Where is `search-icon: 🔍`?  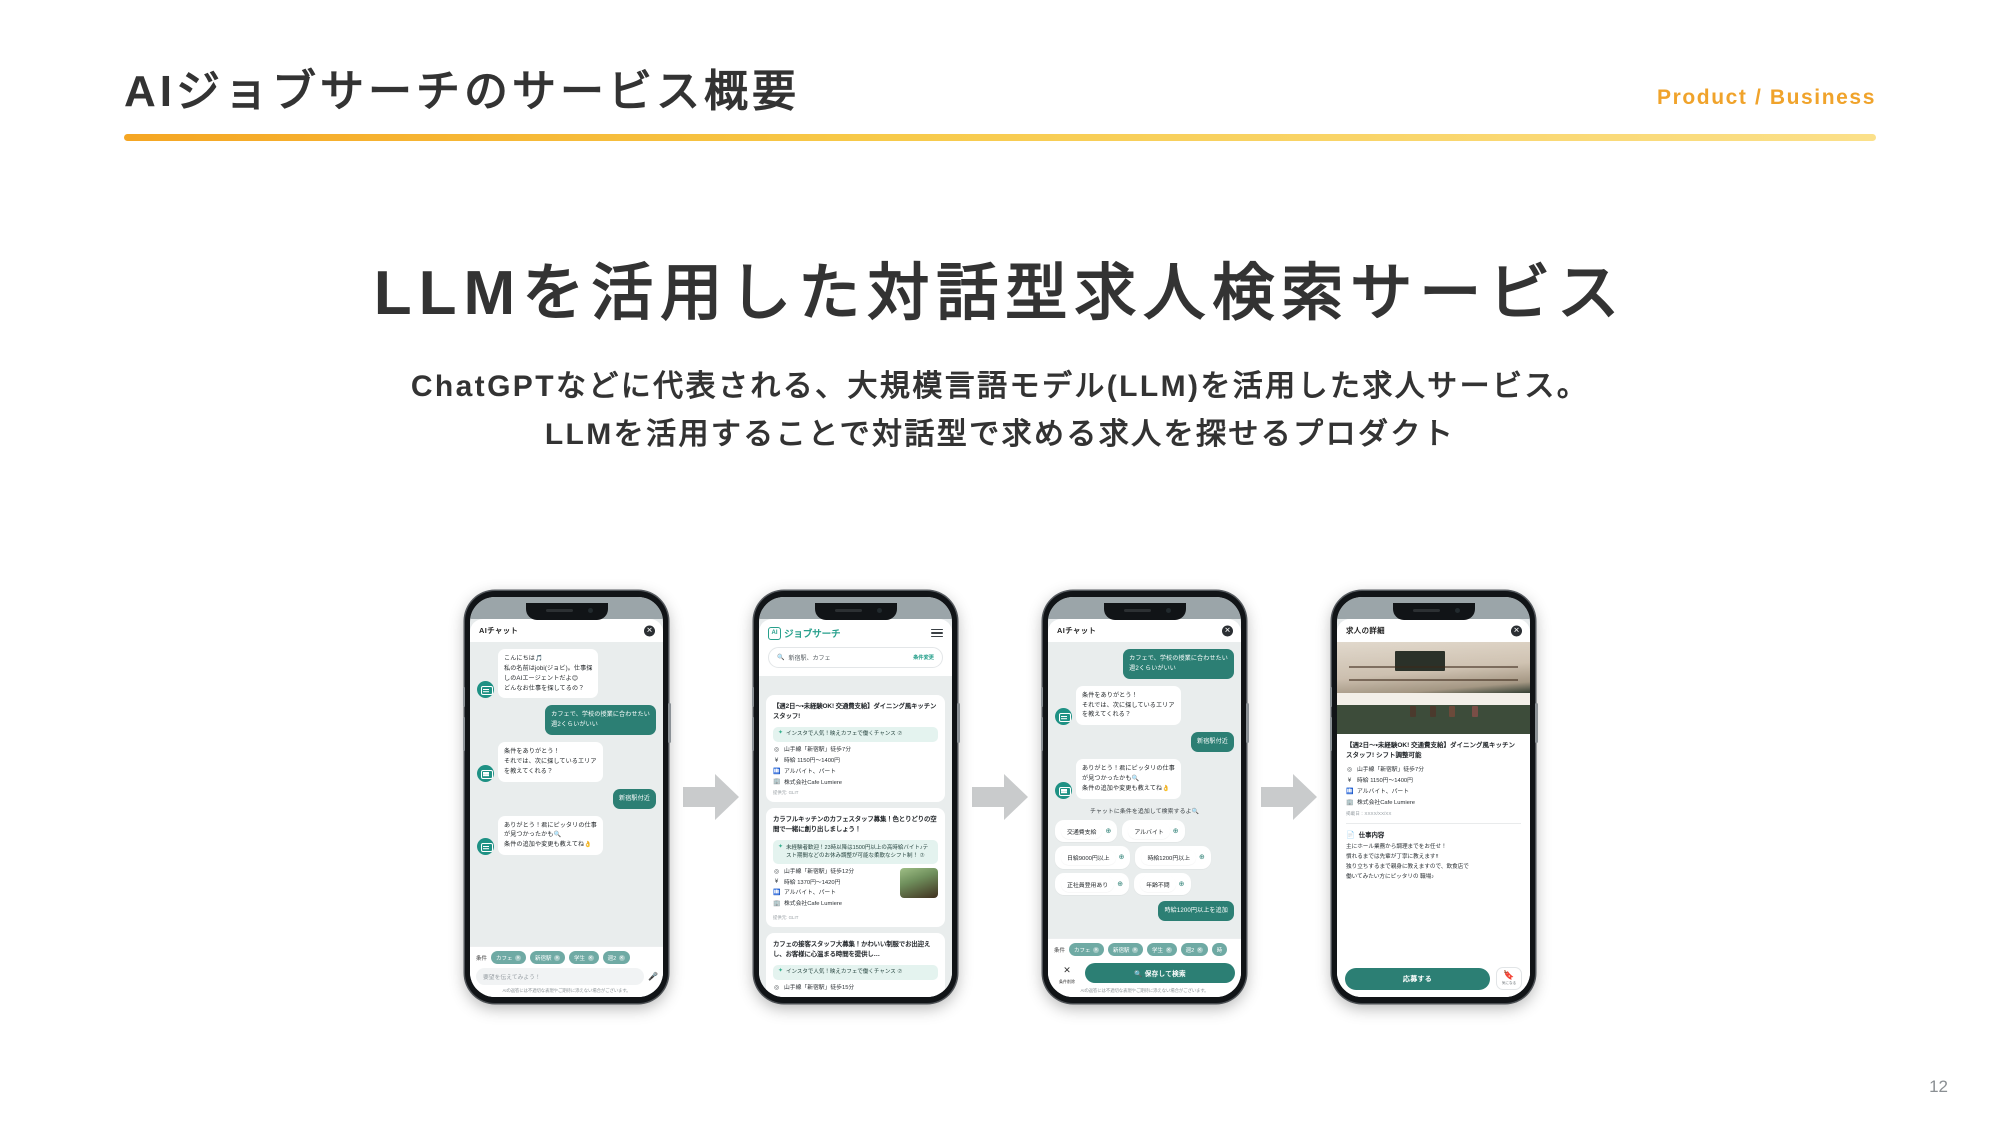 search-icon: 🔍 is located at coordinates (1138, 974).